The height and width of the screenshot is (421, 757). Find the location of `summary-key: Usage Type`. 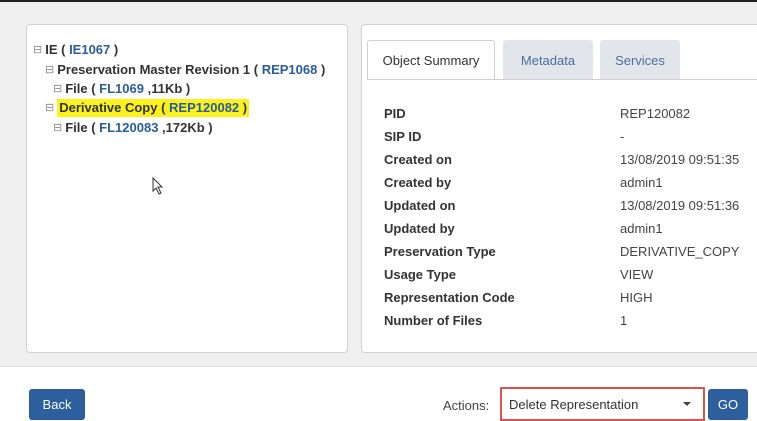

summary-key: Usage Type is located at coordinates (420, 274).